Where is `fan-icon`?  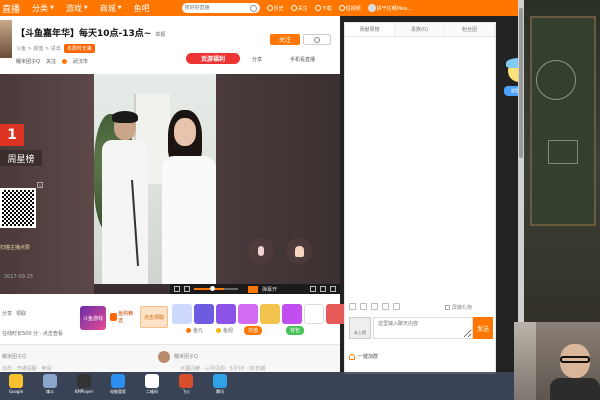 fan-icon is located at coordinates (374, 306).